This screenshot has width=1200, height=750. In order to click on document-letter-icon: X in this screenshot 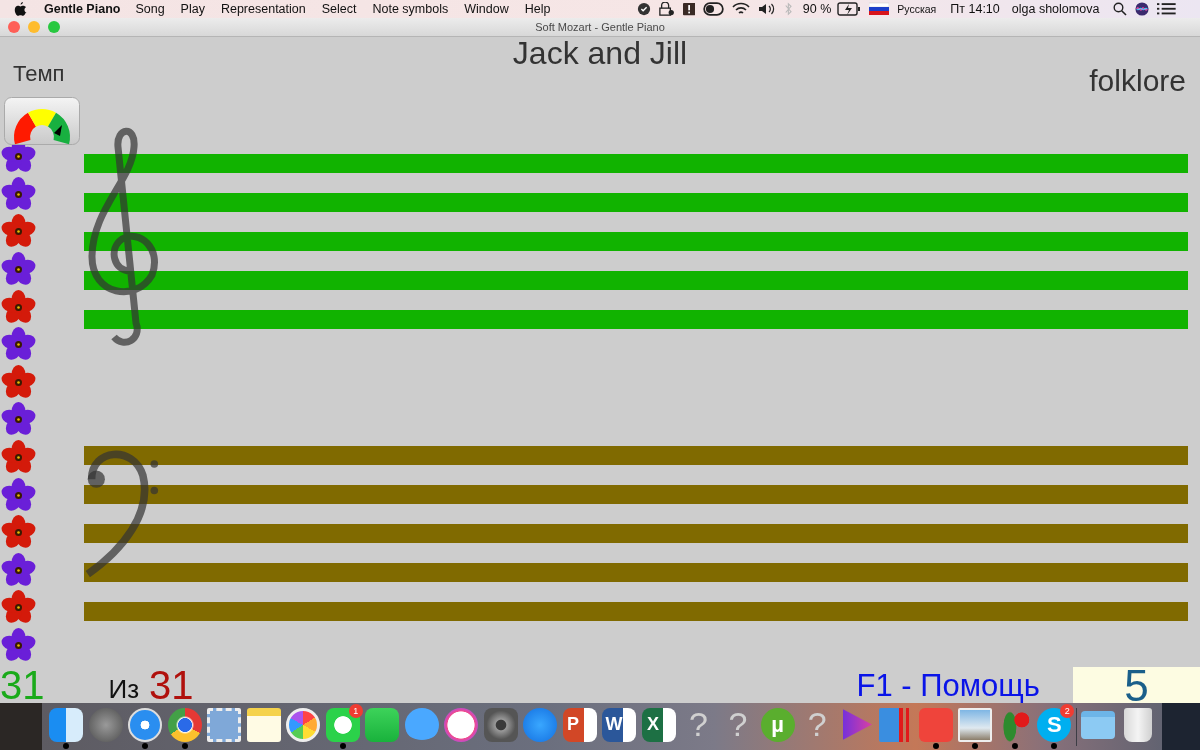, I will do `click(658, 724)`.